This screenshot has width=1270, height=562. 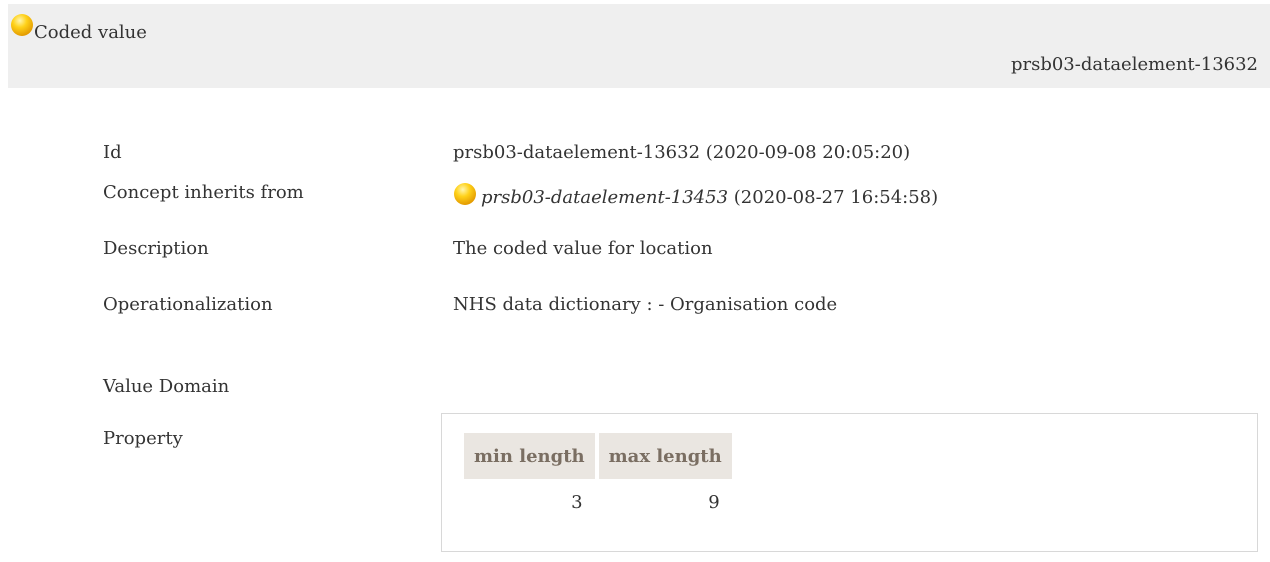 What do you see at coordinates (598, 498) in the screenshot?
I see `table-row: 3 9` at bounding box center [598, 498].